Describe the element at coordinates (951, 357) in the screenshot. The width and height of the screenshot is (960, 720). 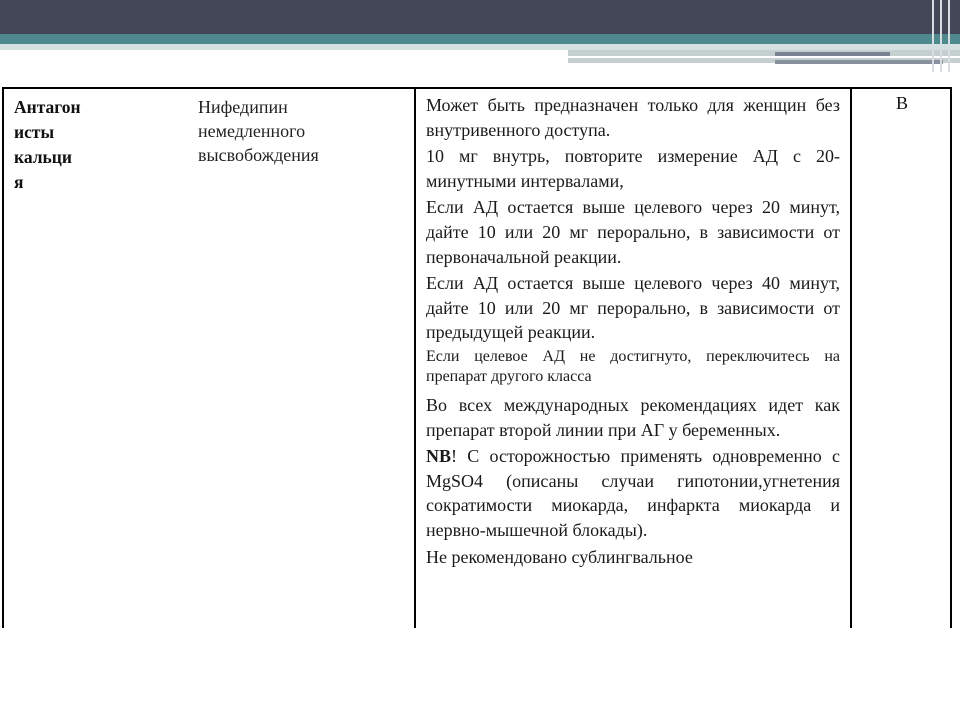
I see `table-border-right` at that location.